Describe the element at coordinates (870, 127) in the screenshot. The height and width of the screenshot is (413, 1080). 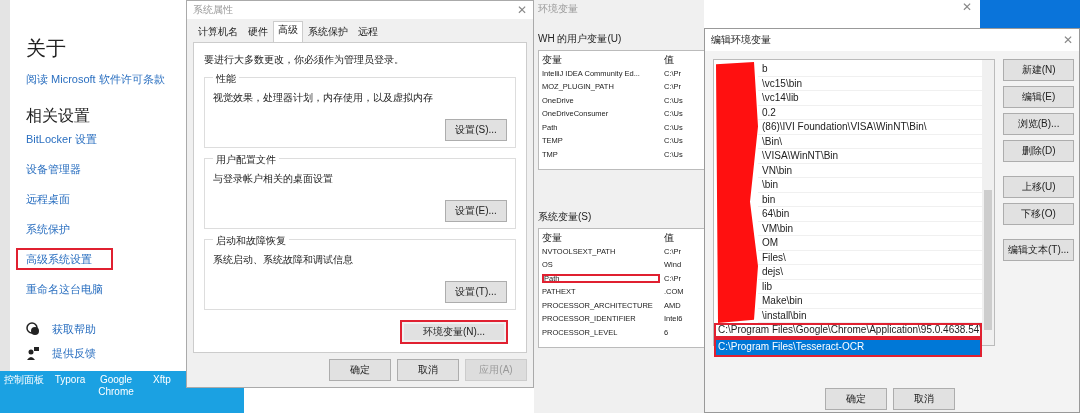
I see `path-entry: (86)\IVI Foundation\VISA\WinNT\Bin\` at that location.